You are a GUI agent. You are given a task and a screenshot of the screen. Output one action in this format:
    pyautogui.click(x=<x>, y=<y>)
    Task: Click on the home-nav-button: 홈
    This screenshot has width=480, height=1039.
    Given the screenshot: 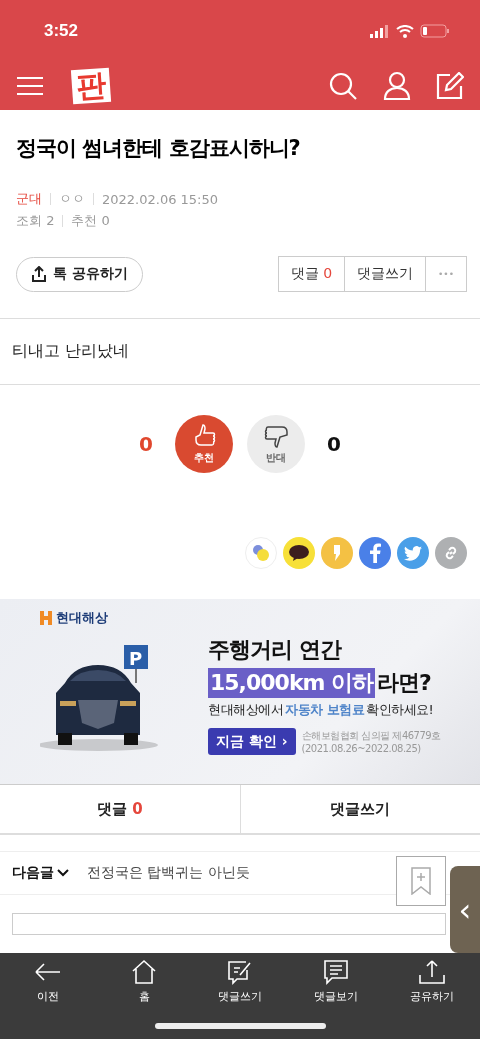 What is the action you would take?
    pyautogui.click(x=144, y=983)
    